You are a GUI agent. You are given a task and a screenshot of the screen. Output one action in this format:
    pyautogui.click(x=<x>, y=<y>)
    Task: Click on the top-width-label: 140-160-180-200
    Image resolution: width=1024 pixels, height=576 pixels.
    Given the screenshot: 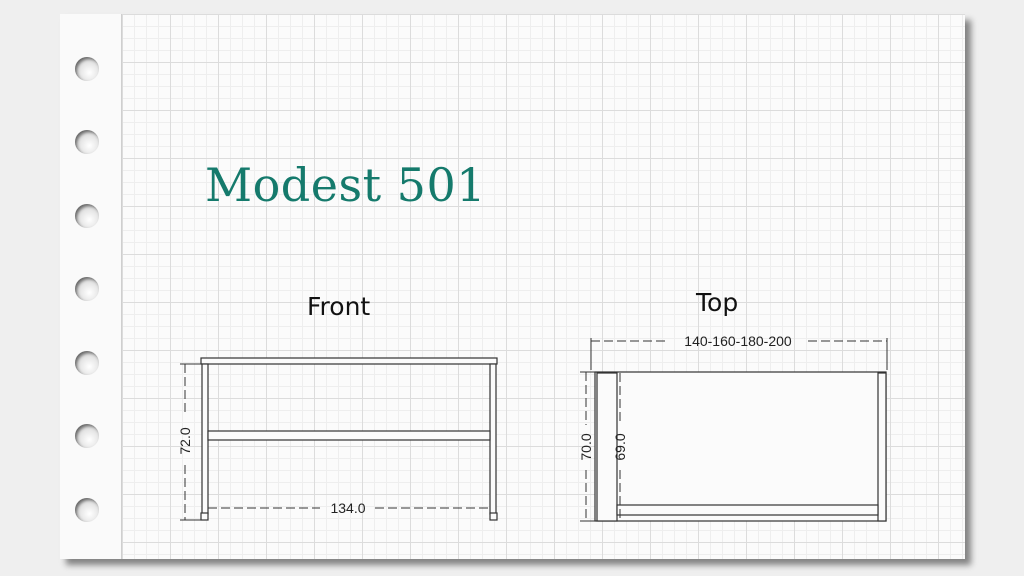 What is the action you would take?
    pyautogui.click(x=738, y=341)
    